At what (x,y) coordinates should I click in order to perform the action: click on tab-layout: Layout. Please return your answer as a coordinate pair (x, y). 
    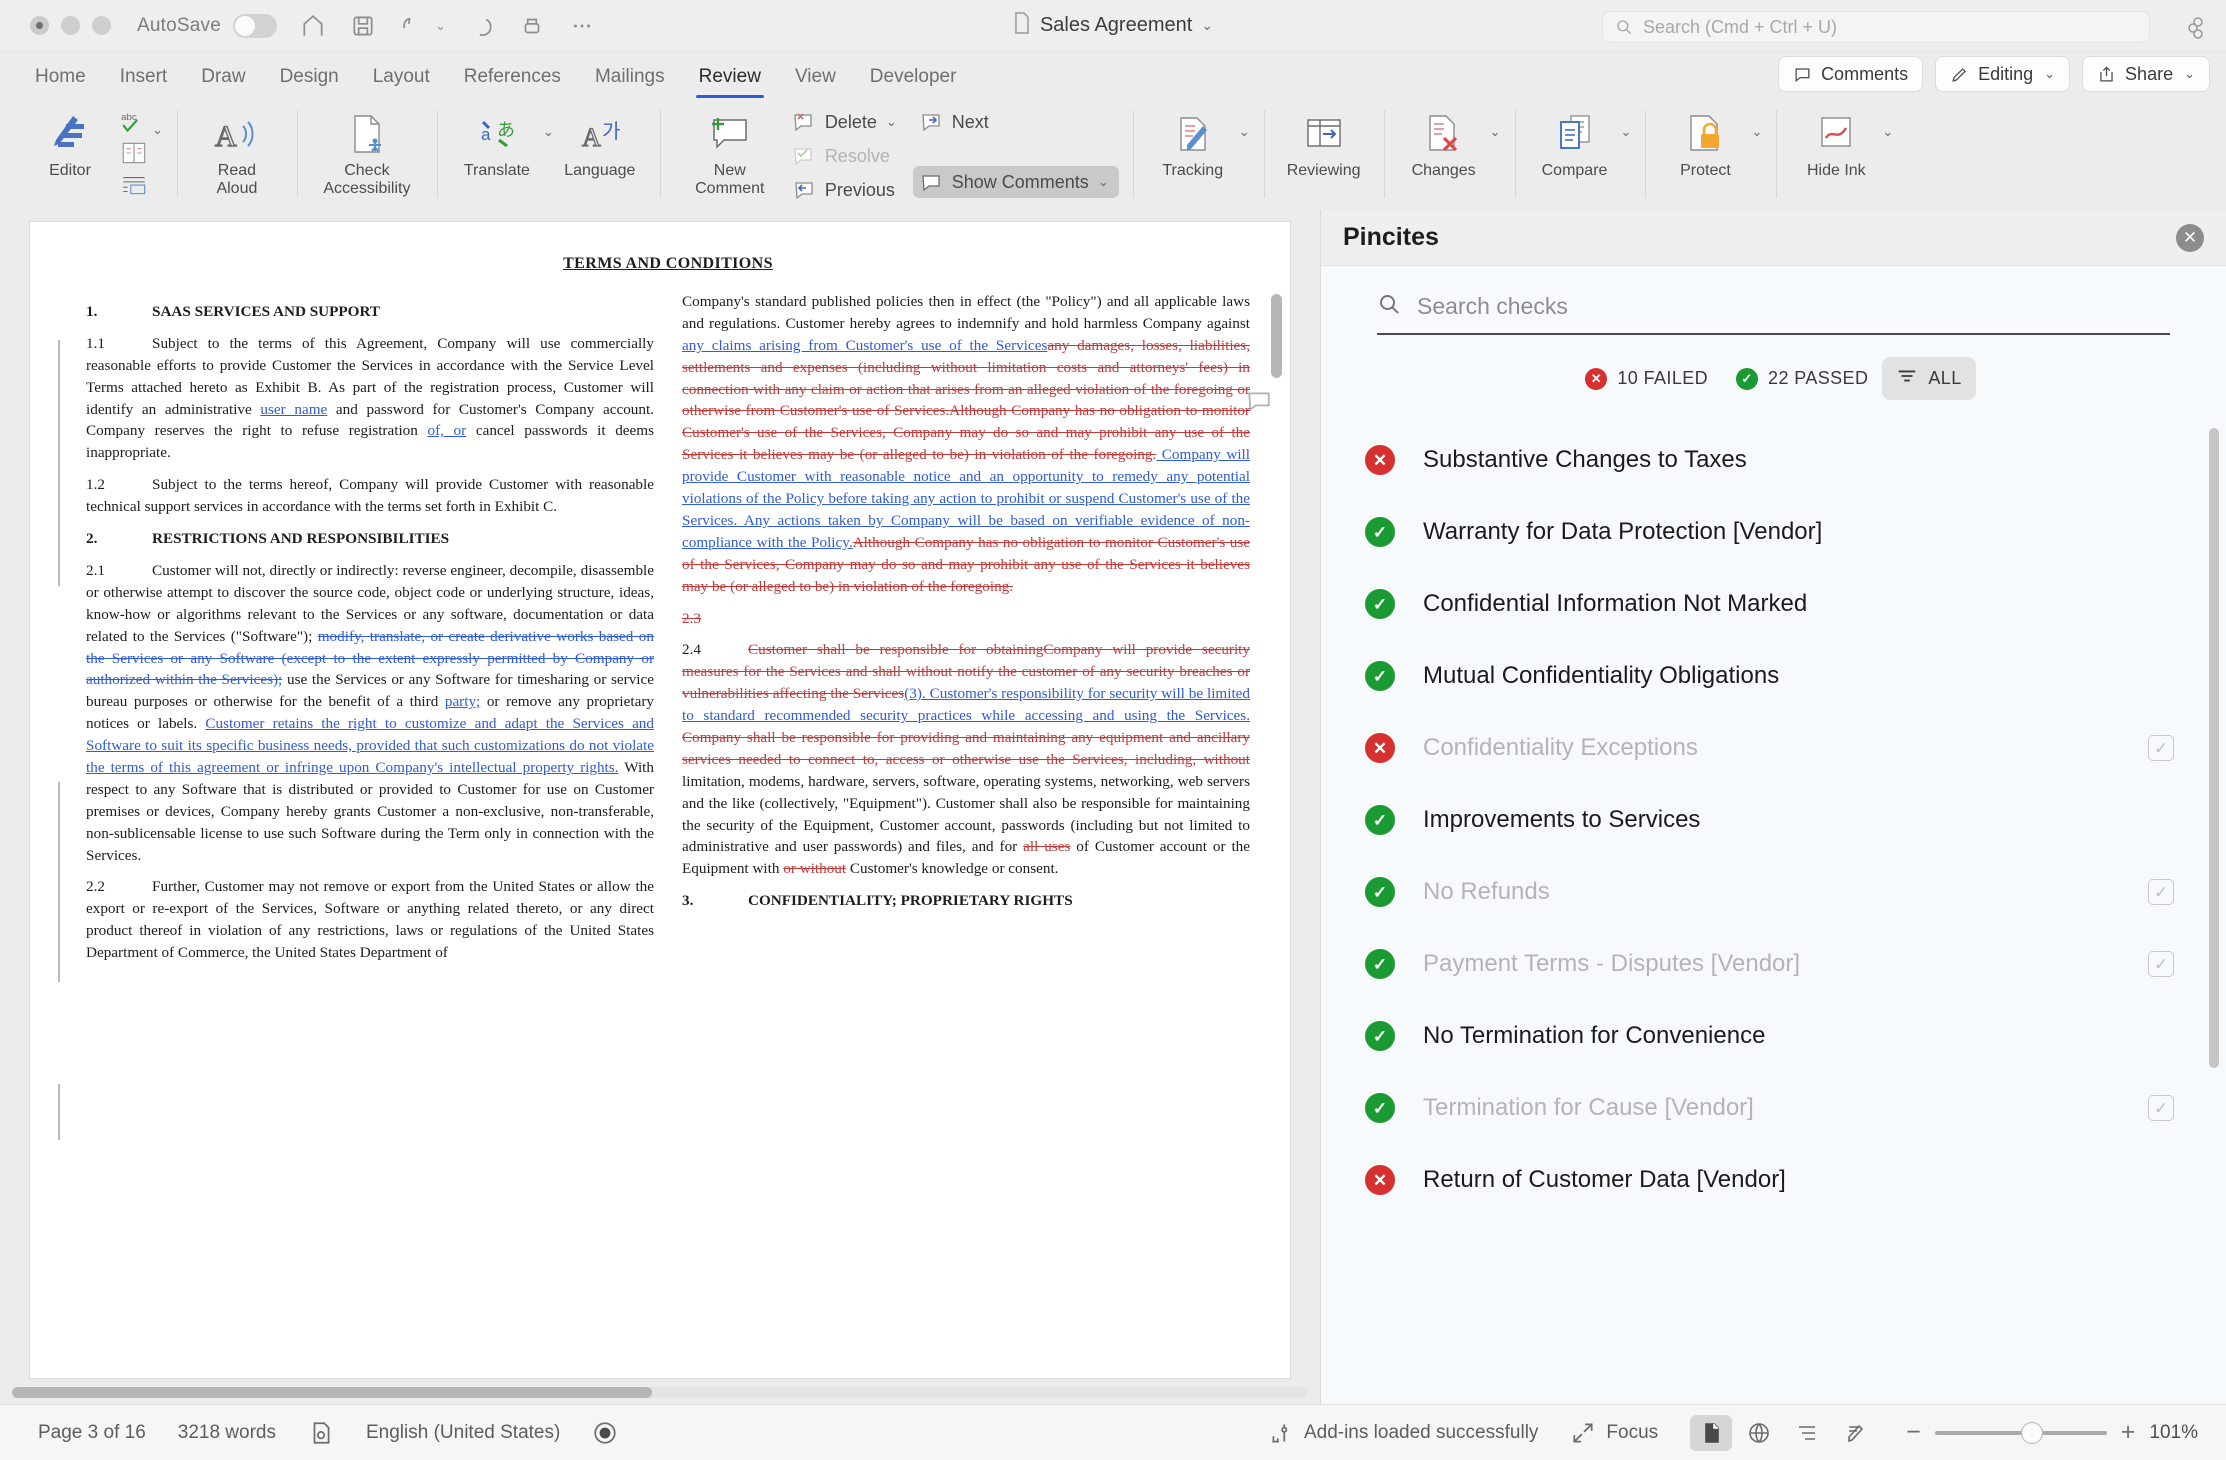
    Looking at the image, I should click on (401, 82).